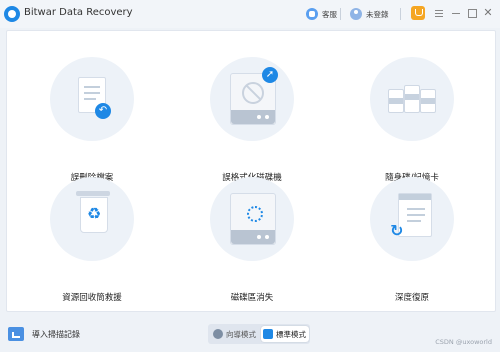 Image resolution: width=500 pixels, height=352 pixels. What do you see at coordinates (218, 334) in the screenshot?
I see `wizard-icon` at bounding box center [218, 334].